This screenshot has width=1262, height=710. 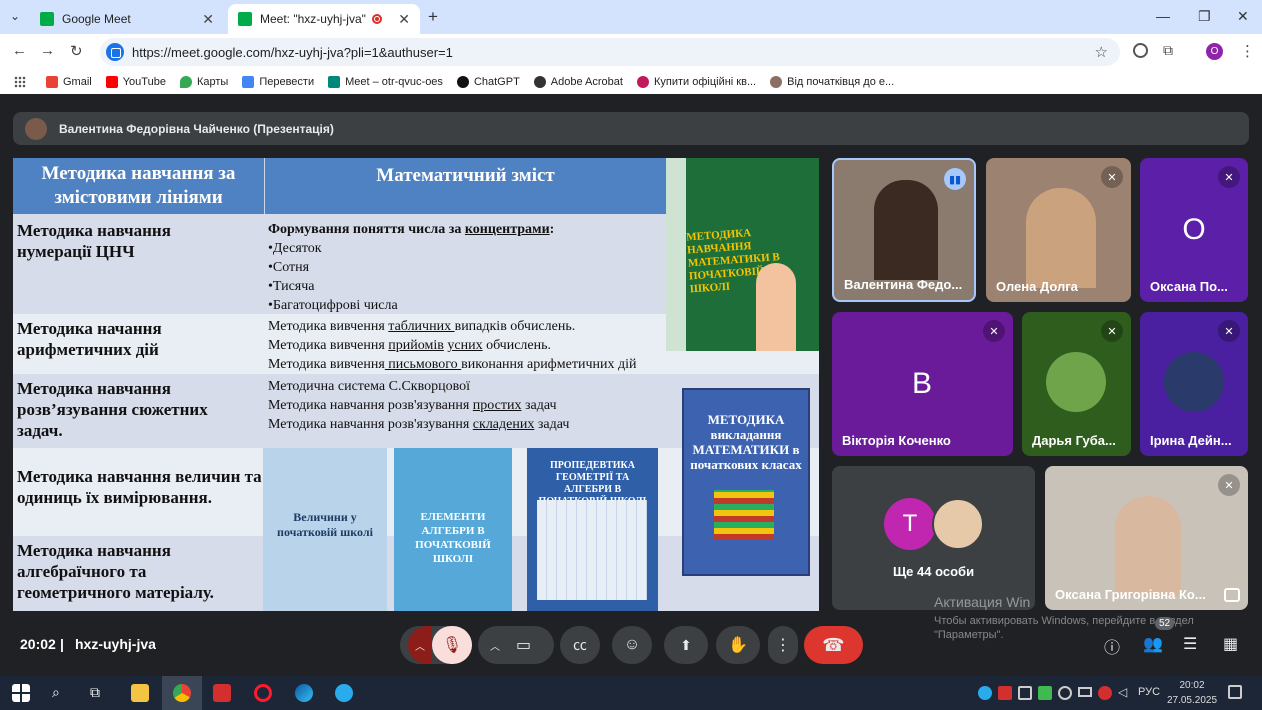 What do you see at coordinates (344, 693) in the screenshot?
I see `telegram-icon` at bounding box center [344, 693].